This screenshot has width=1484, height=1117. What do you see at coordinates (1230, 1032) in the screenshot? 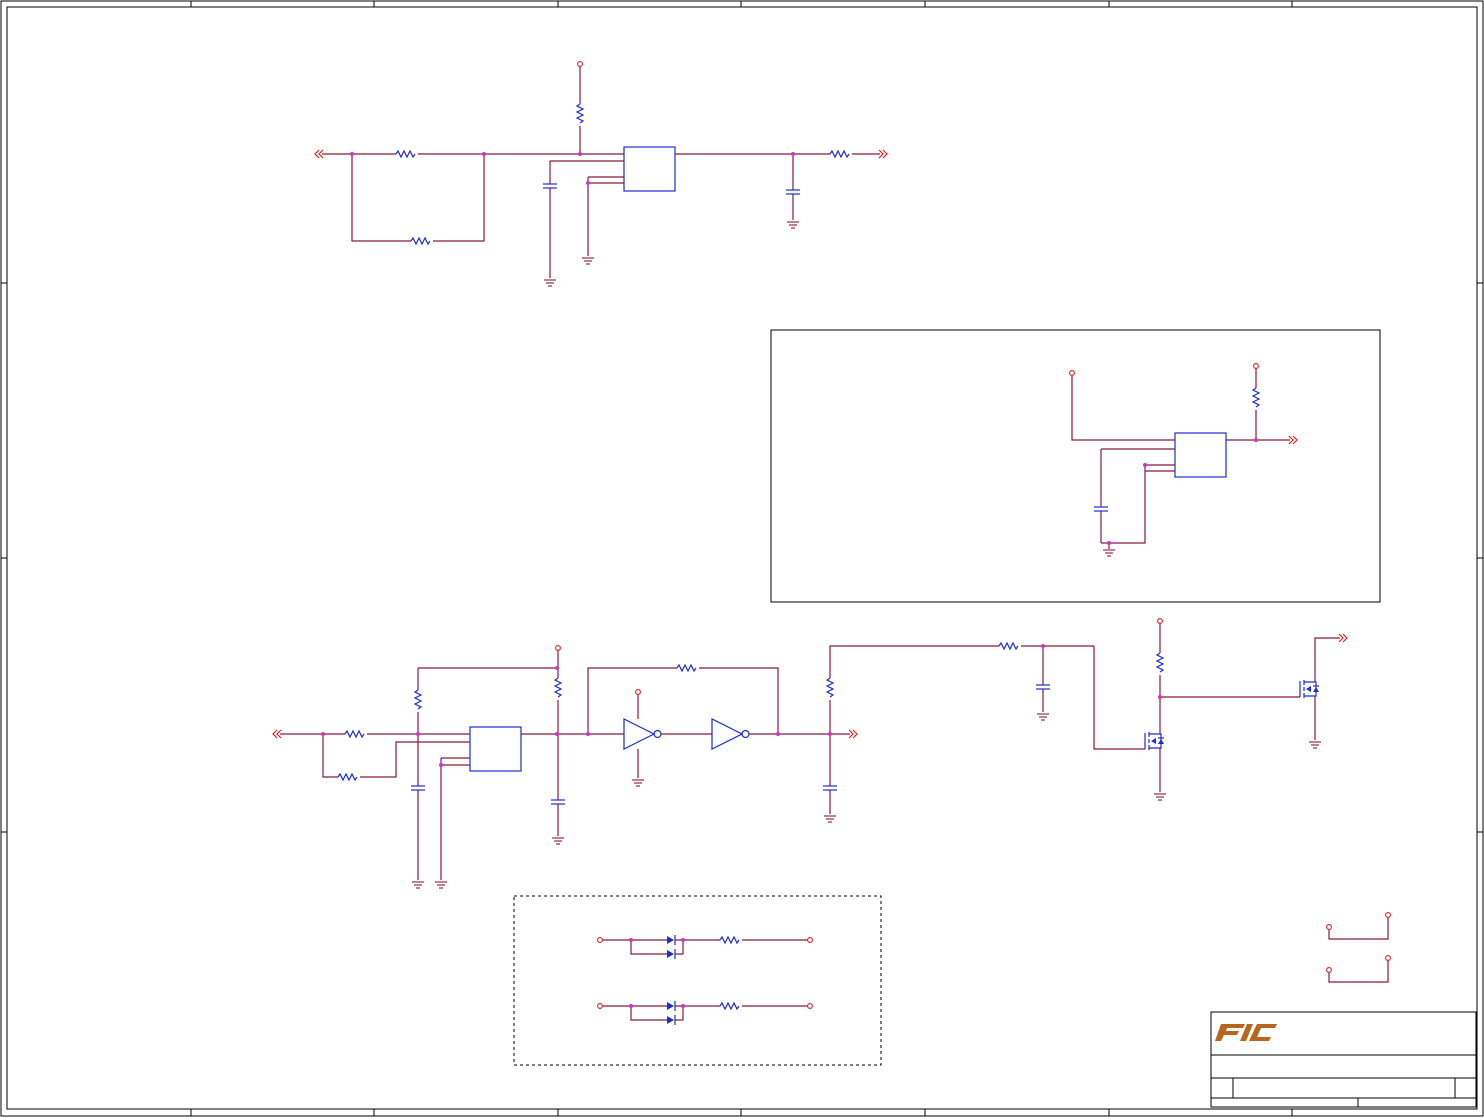
I see `logo-letter-f` at bounding box center [1230, 1032].